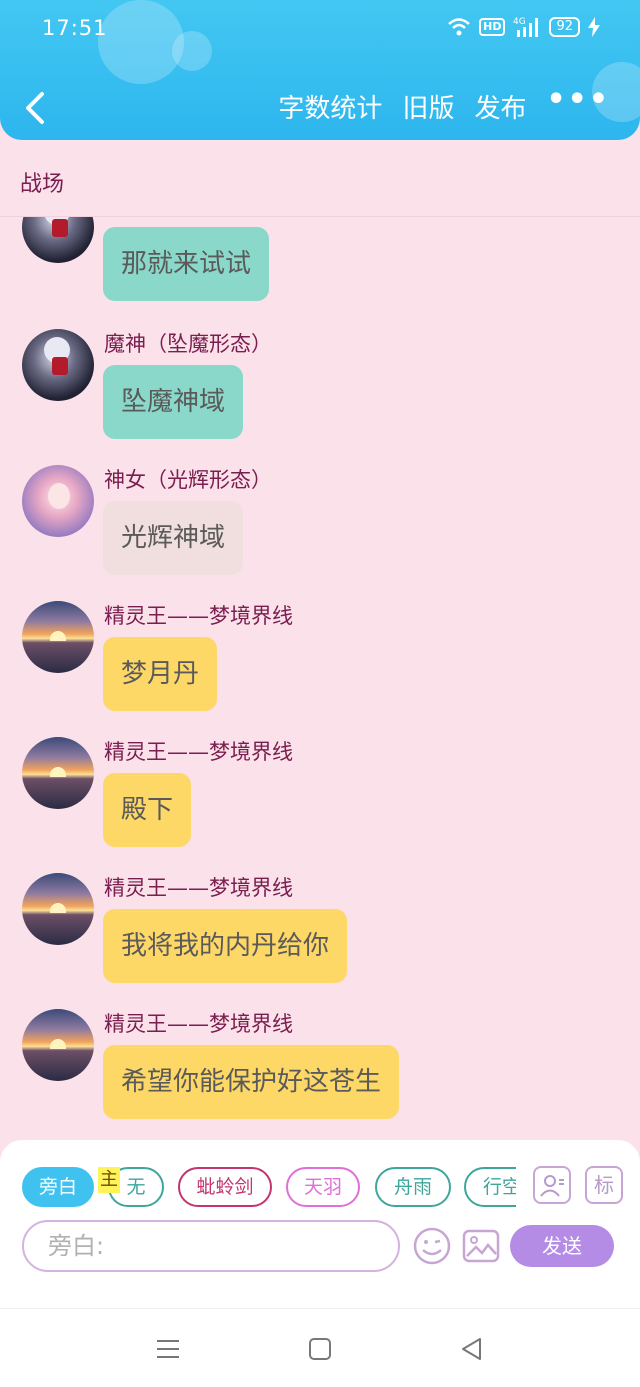  What do you see at coordinates (109, 1180) in the screenshot?
I see `host-tag: 主` at bounding box center [109, 1180].